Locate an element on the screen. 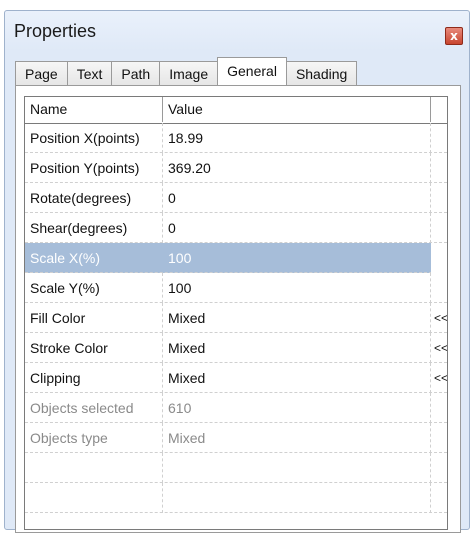 The height and width of the screenshot is (535, 475). property-row-objects-type: Objects type Mixed is located at coordinates (236, 438).